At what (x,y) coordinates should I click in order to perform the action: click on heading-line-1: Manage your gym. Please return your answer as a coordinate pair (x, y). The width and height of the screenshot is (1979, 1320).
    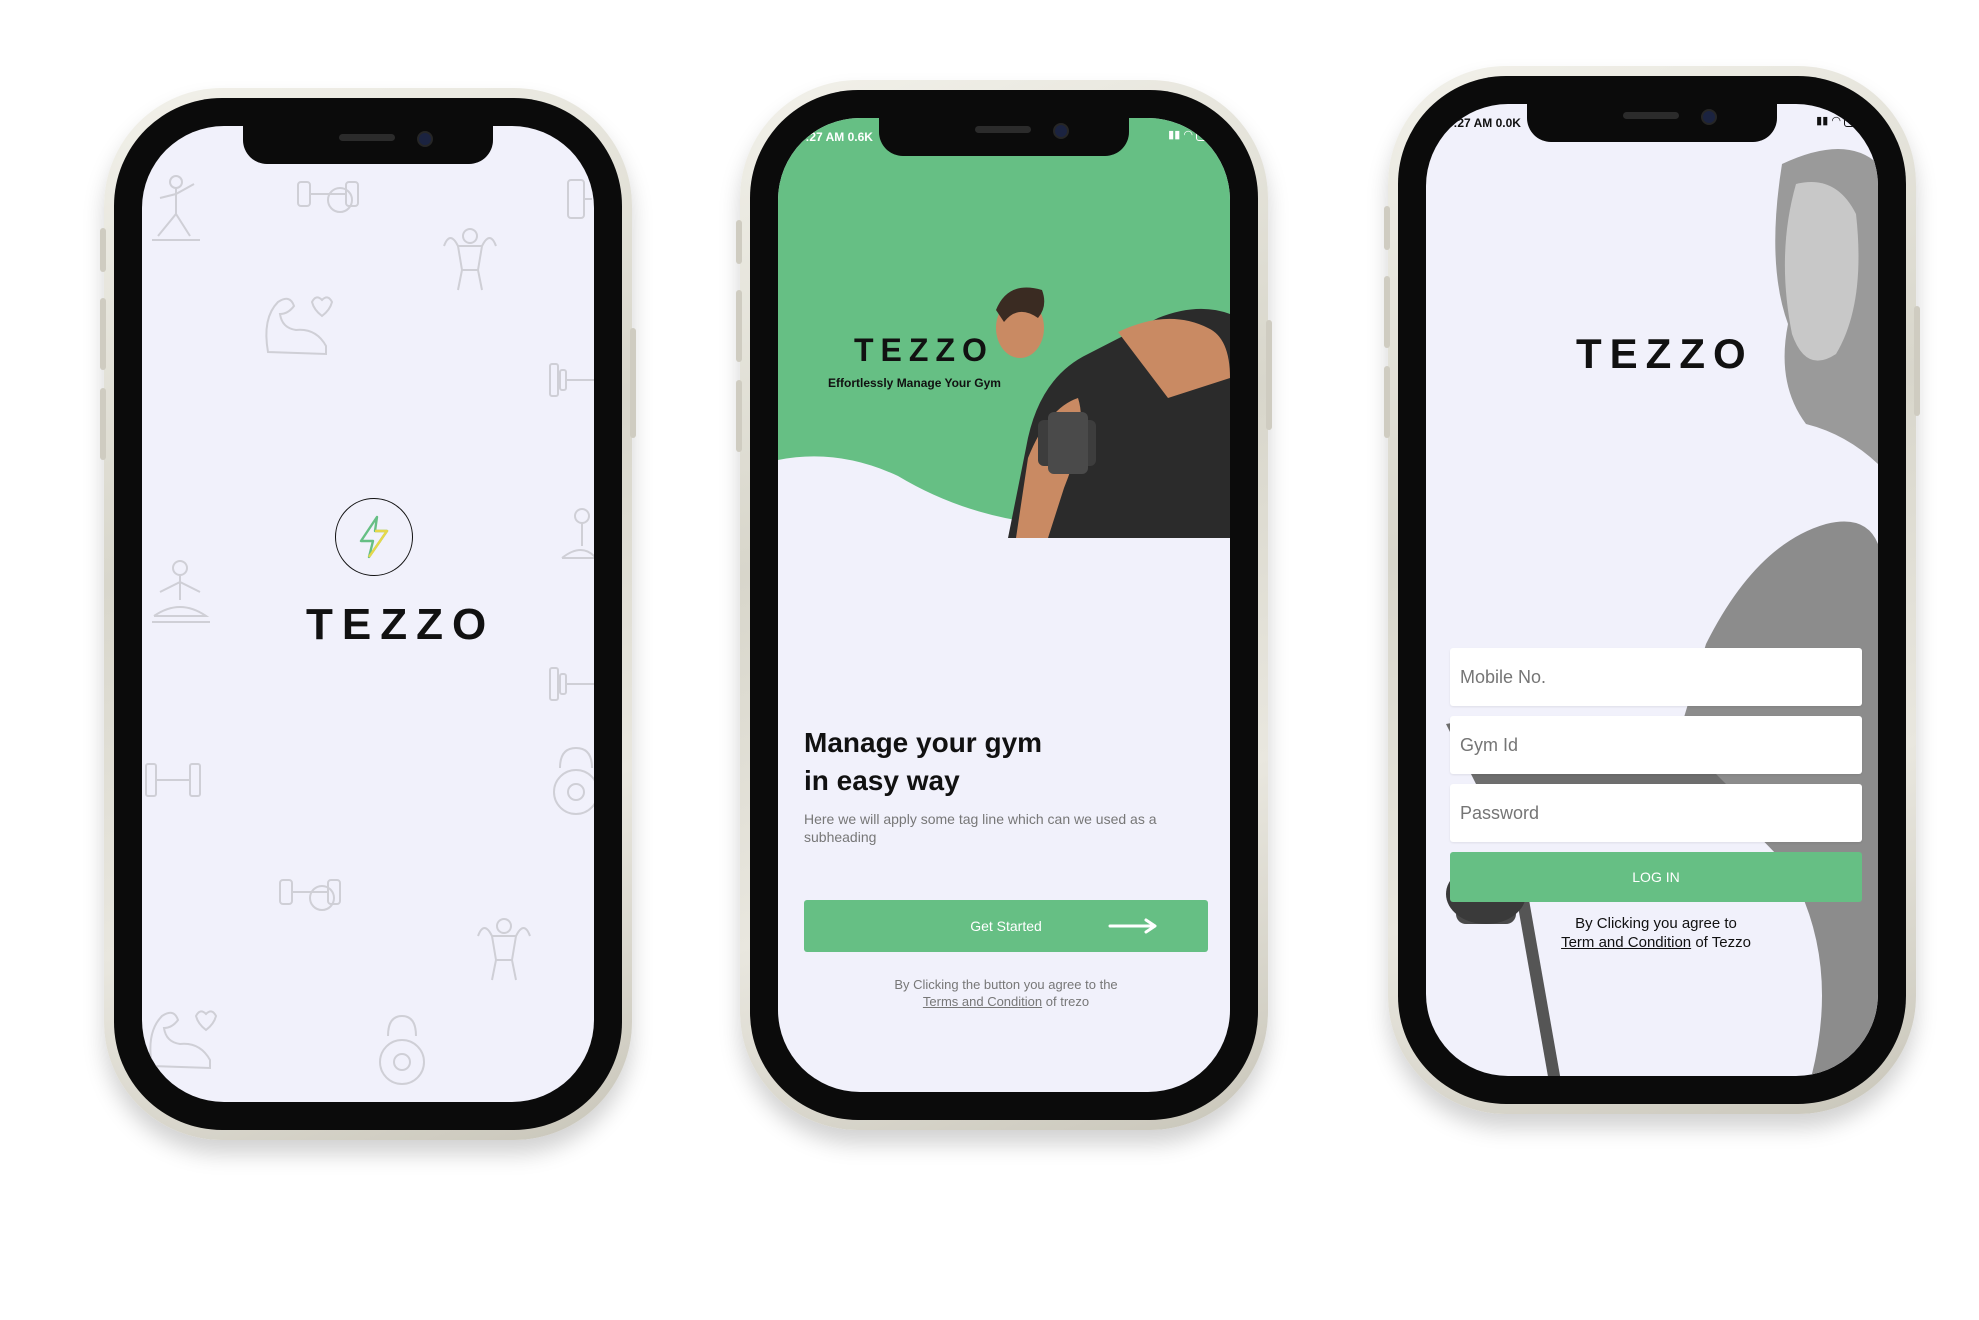
    Looking at the image, I should click on (923, 742).